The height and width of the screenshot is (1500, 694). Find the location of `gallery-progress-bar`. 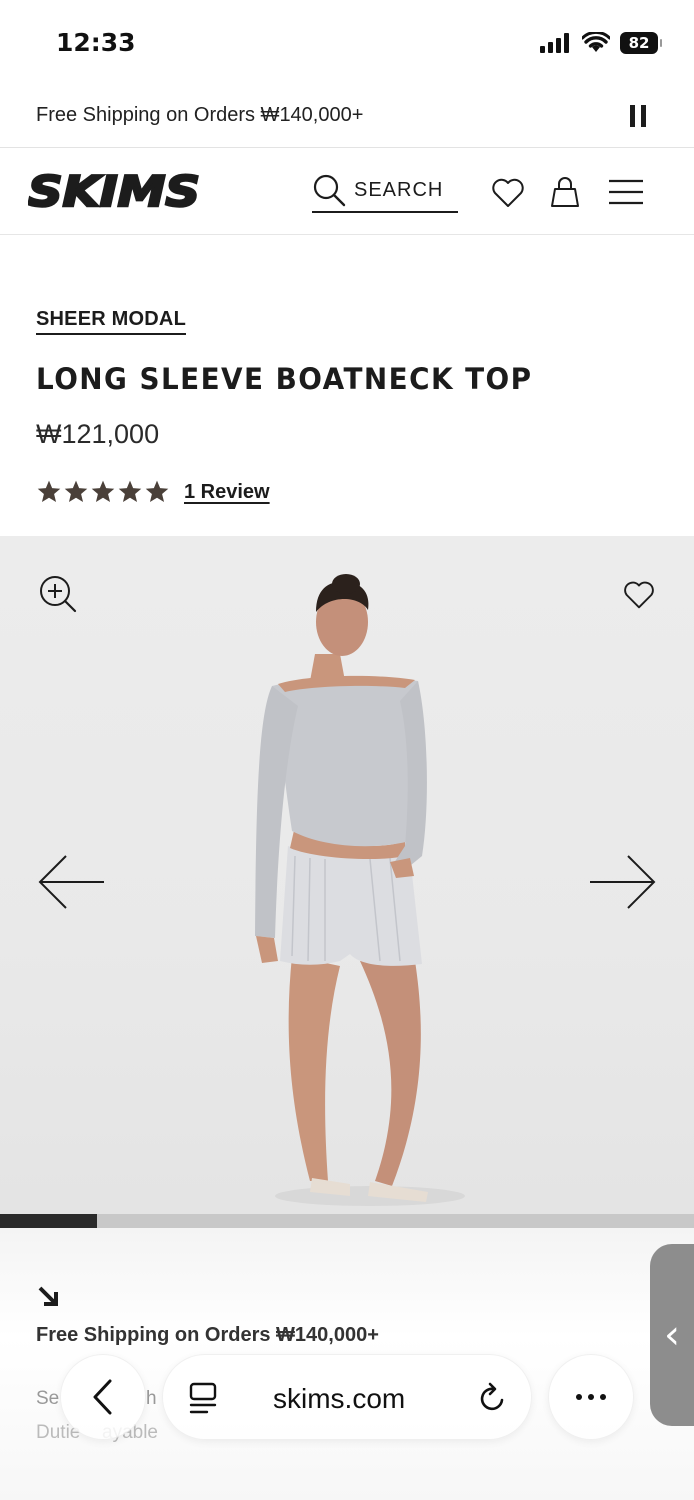

gallery-progress-bar is located at coordinates (347, 1221).